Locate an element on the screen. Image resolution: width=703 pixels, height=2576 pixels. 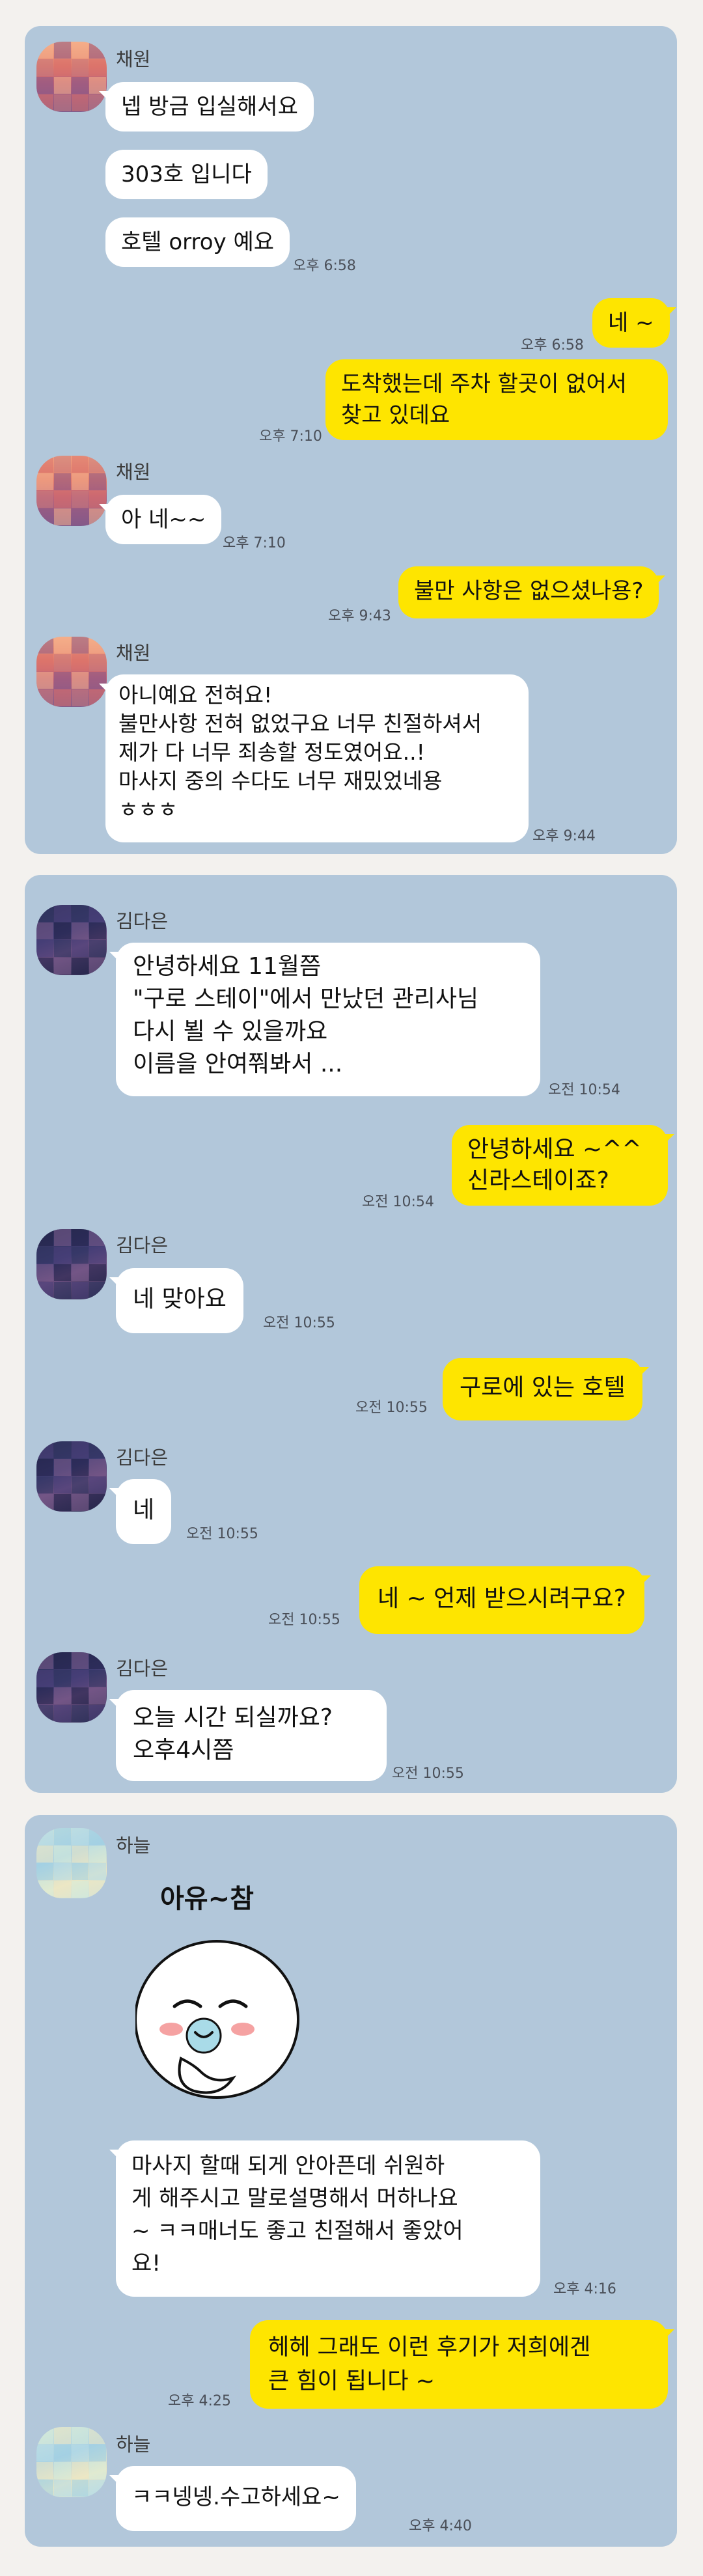
message-bubble: 네 is located at coordinates (140, 1511).